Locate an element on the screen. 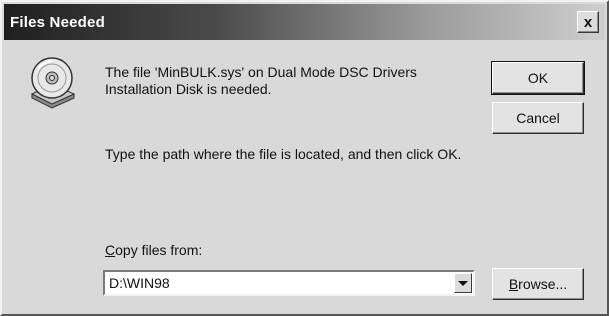 The image size is (609, 316). copy-files-from-label: Copy files from: is located at coordinates (153, 250).